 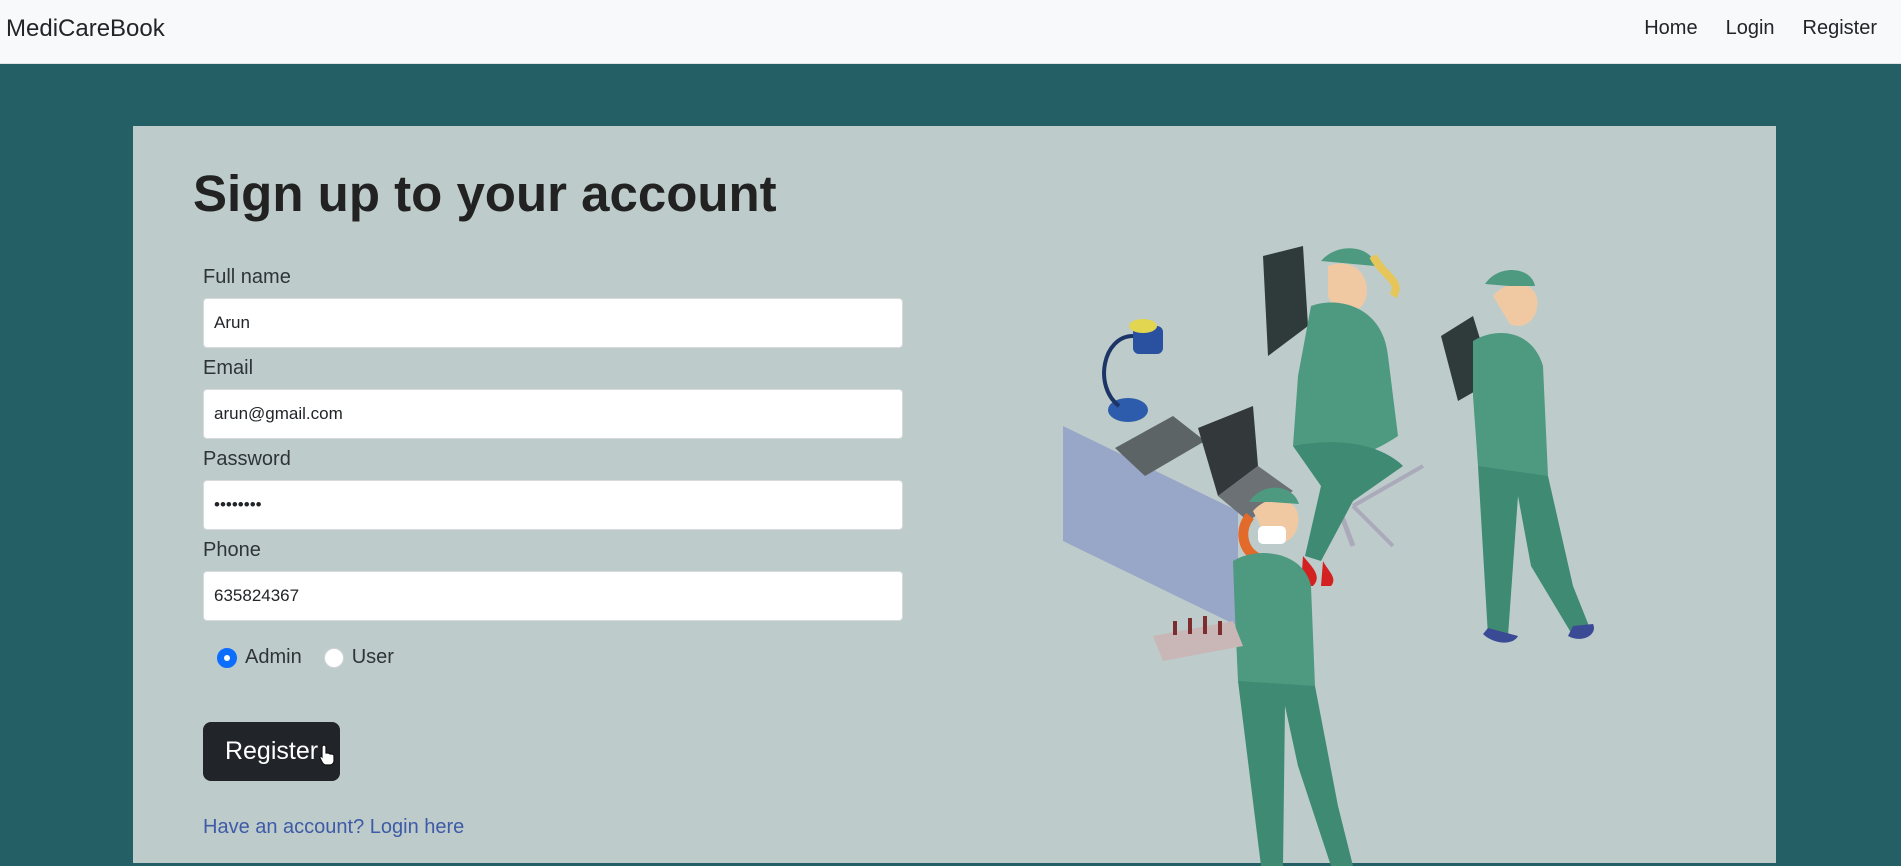 I want to click on hand-cursor-icon, so click(x=327, y=755).